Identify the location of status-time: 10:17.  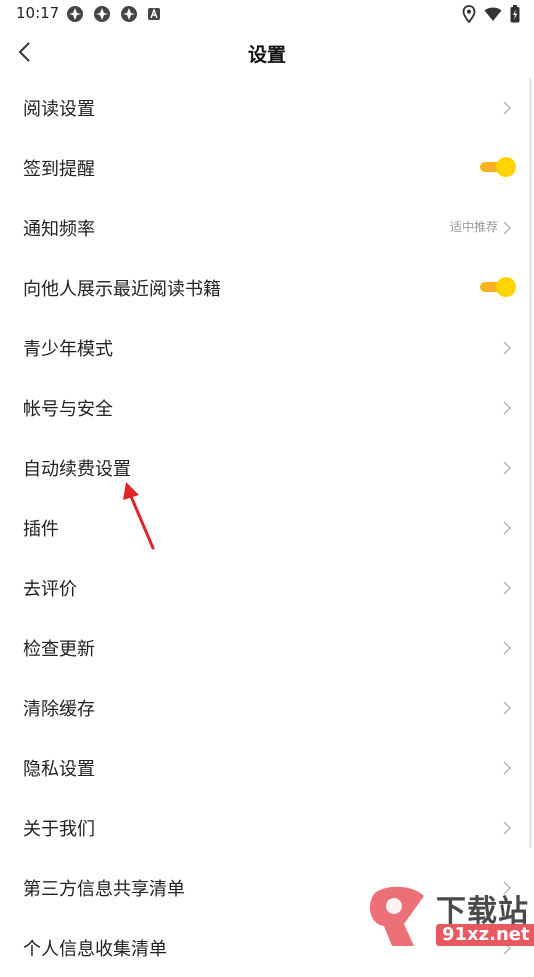
(38, 13).